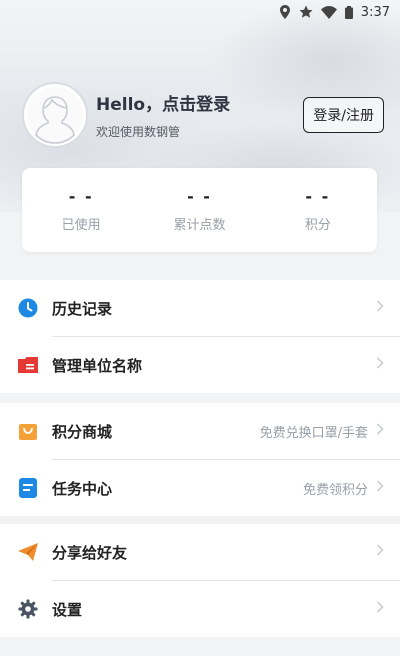  I want to click on menu-item-task-center: 任务中心 免费领积分, so click(200, 488).